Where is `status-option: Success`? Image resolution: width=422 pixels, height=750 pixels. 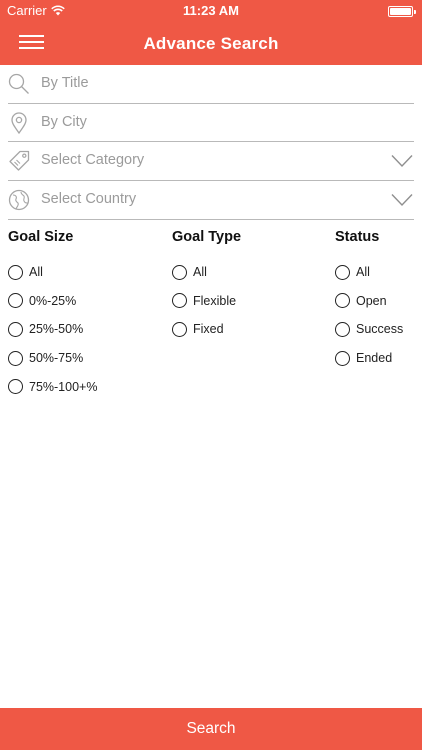 status-option: Success is located at coordinates (369, 329).